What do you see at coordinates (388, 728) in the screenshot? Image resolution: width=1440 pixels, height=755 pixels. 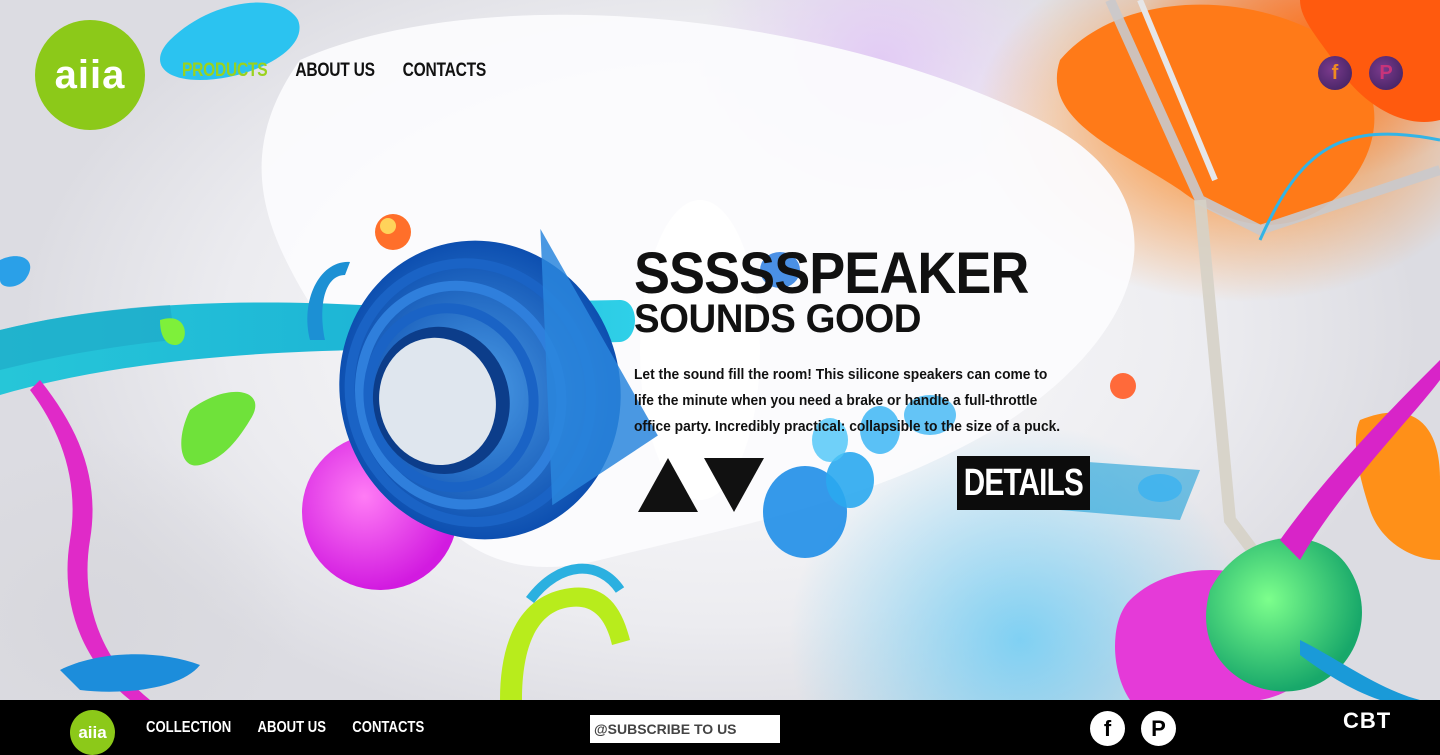 I see `footer-link-contacts: CONTACTS` at bounding box center [388, 728].